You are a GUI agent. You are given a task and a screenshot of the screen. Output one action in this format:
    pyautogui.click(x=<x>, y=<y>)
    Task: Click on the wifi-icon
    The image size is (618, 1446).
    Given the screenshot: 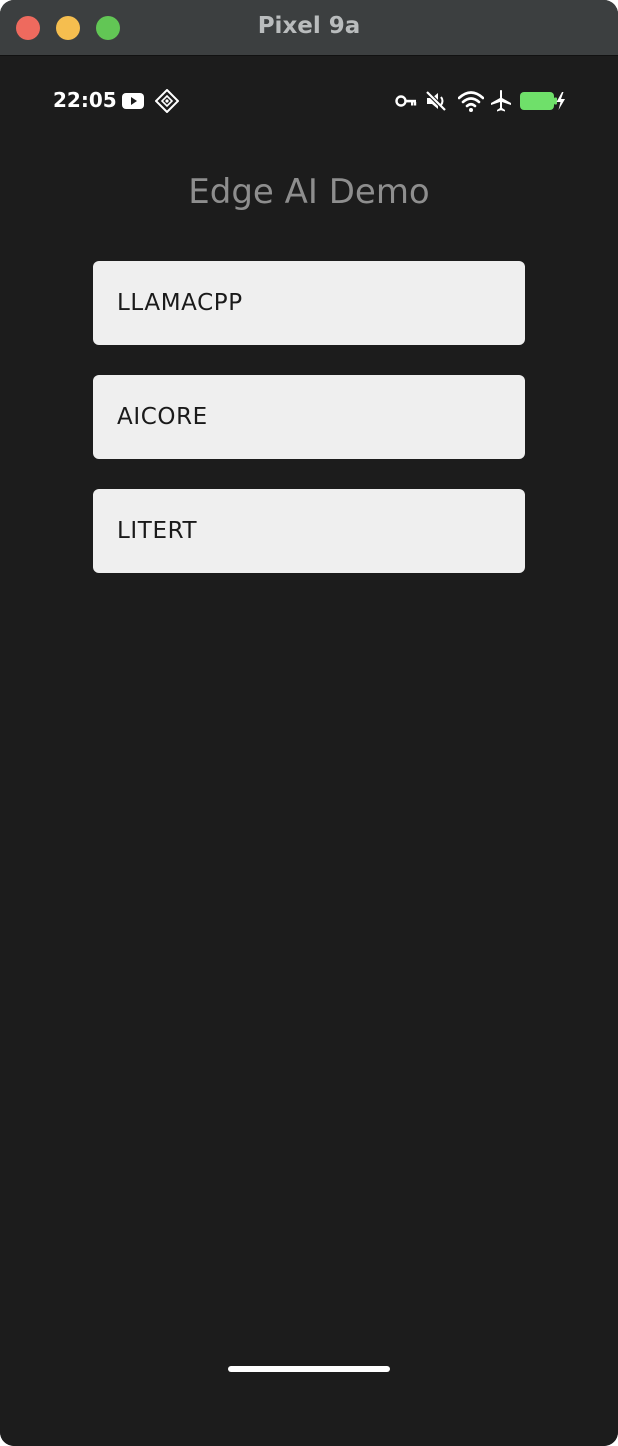 What is the action you would take?
    pyautogui.click(x=471, y=101)
    